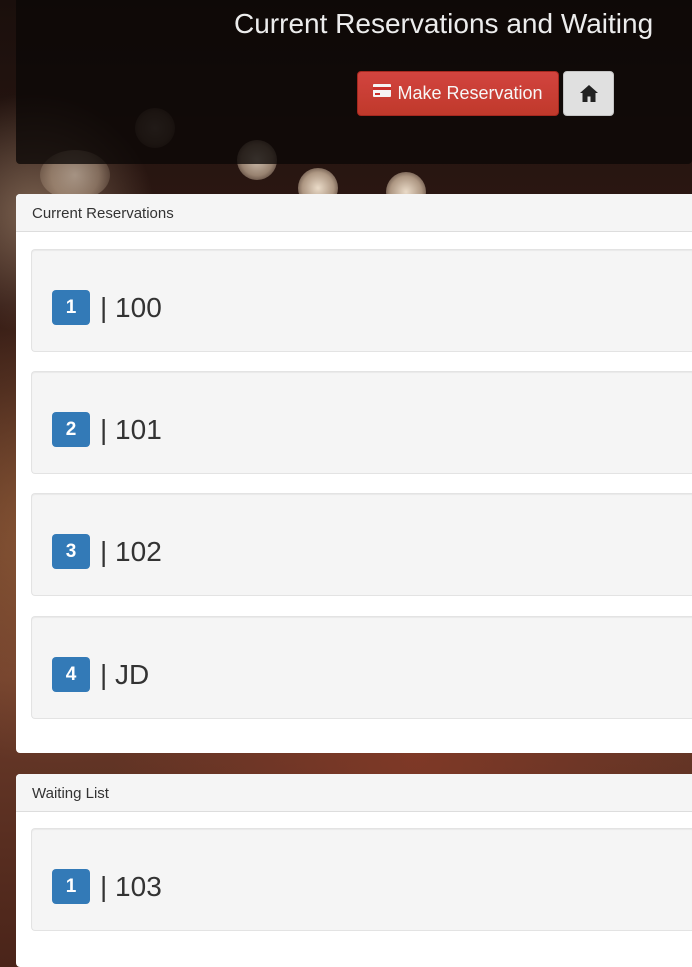 The width and height of the screenshot is (692, 967). I want to click on reservation-label: | 100, so click(131, 307).